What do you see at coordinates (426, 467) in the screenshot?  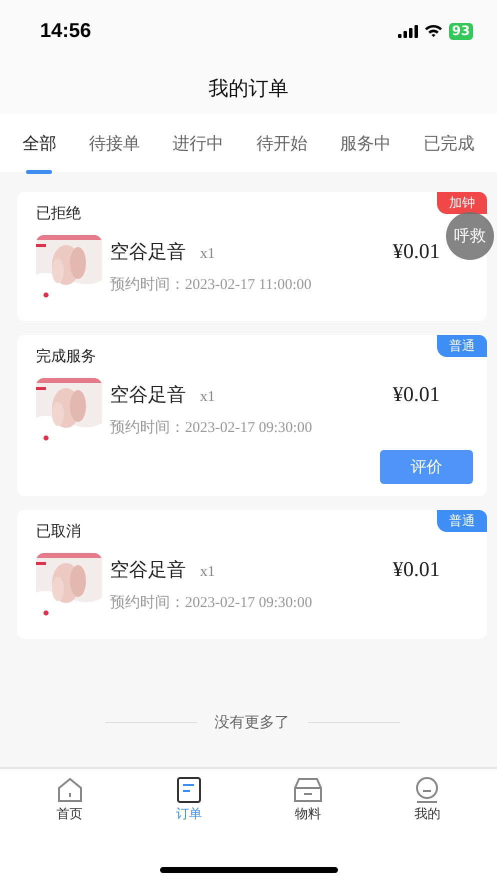 I see `review-button: 评价` at bounding box center [426, 467].